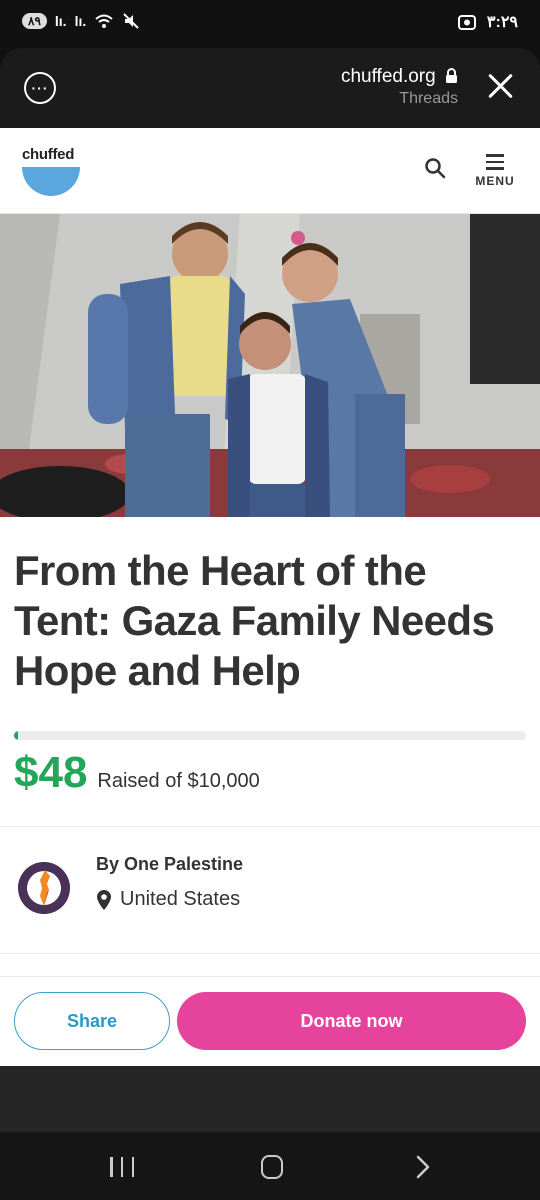 The image size is (540, 1200). I want to click on url-domain-row: chuffed.org, so click(399, 77).